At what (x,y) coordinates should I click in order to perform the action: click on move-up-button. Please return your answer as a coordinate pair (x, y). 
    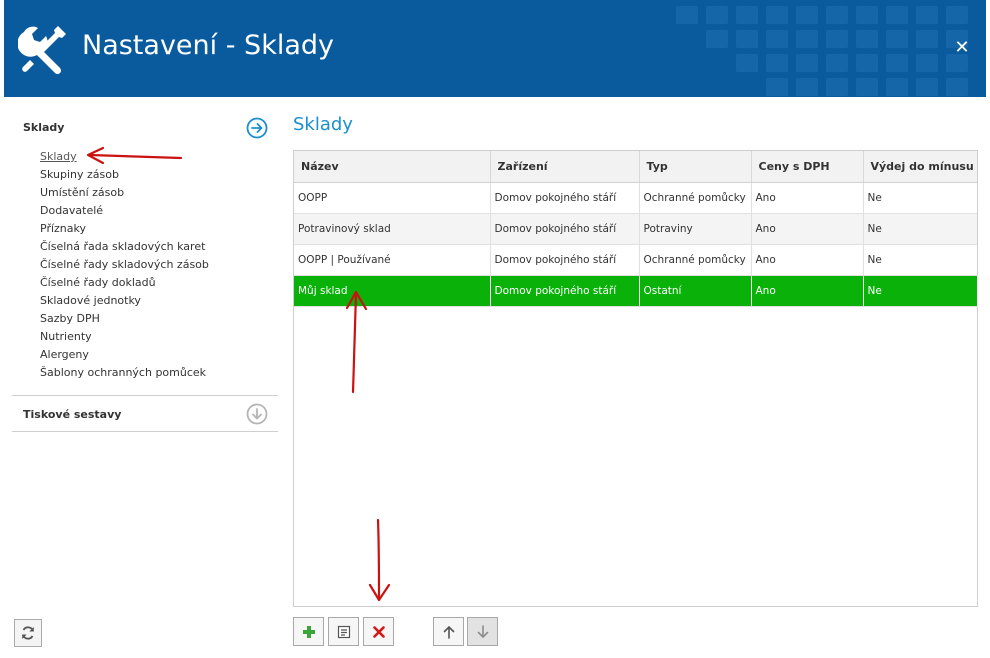
    Looking at the image, I should click on (448, 631).